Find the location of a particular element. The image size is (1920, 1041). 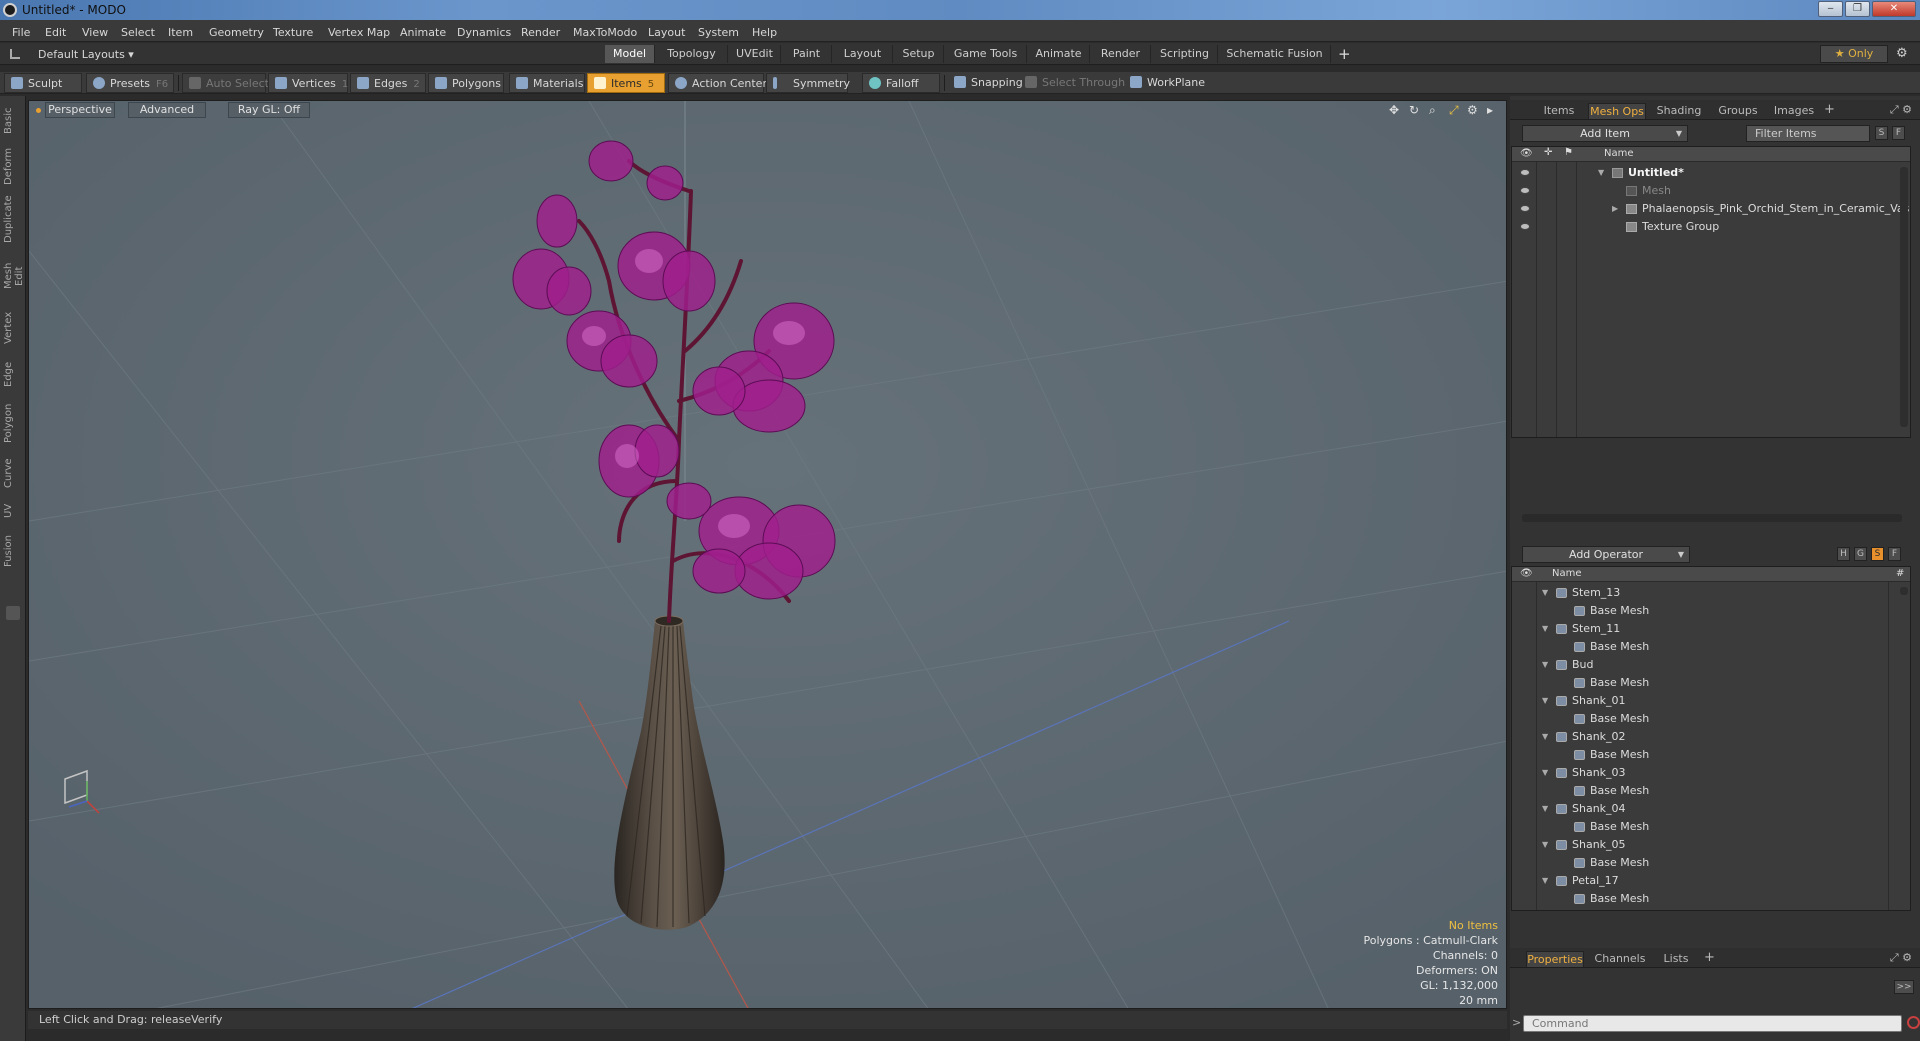

mesh-op-row: ▼ Shank_01 is located at coordinates (1711, 701).